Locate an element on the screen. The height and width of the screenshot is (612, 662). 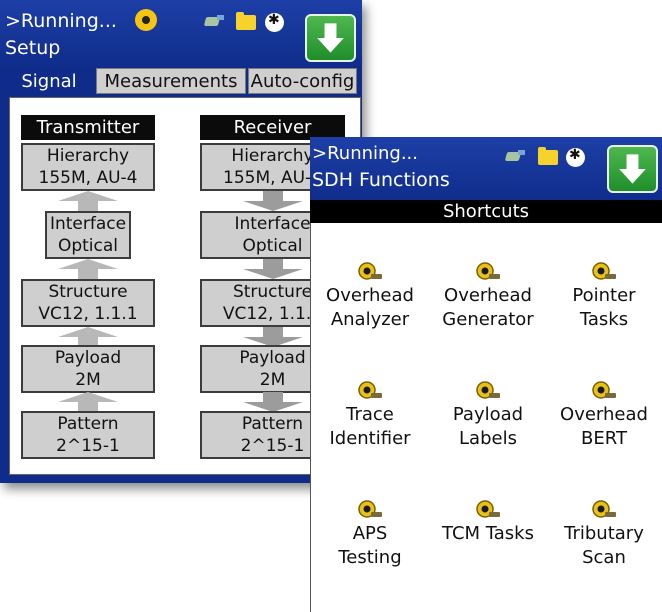
shortcut-aps-testing: APS Testing is located at coordinates (370, 549).